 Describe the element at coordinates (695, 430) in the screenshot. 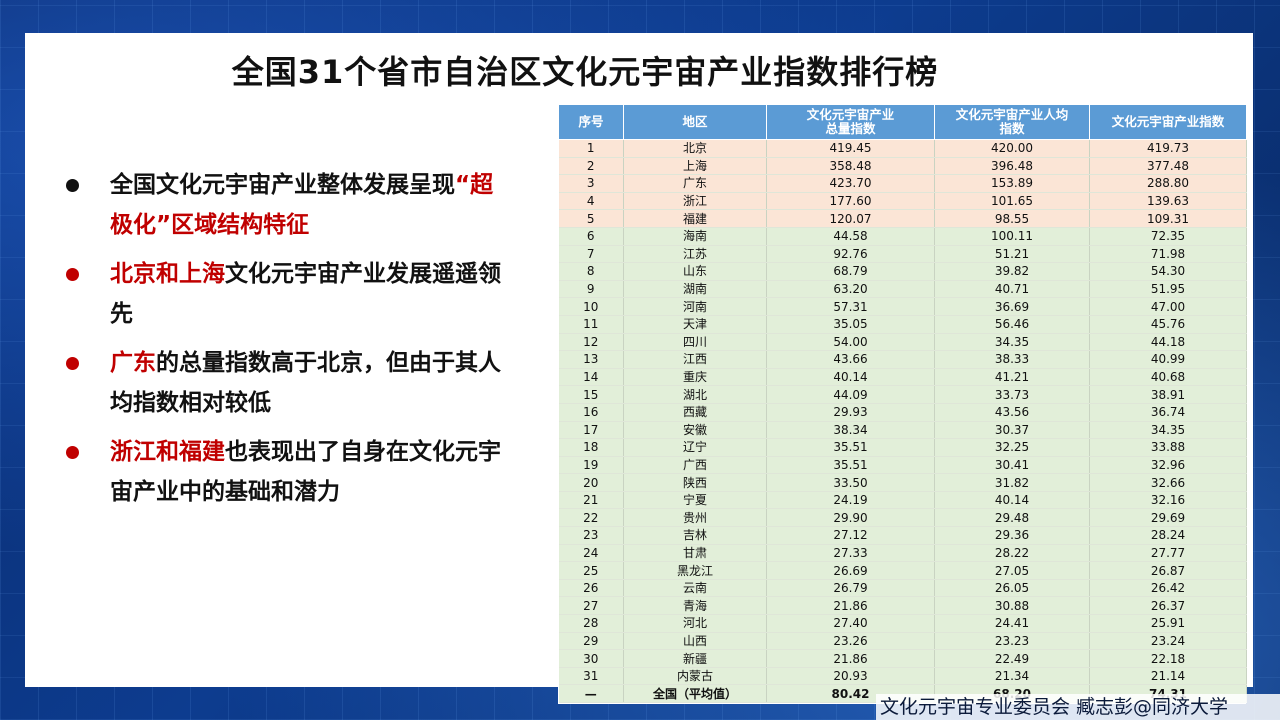

I see `table-cell: 安徽` at that location.